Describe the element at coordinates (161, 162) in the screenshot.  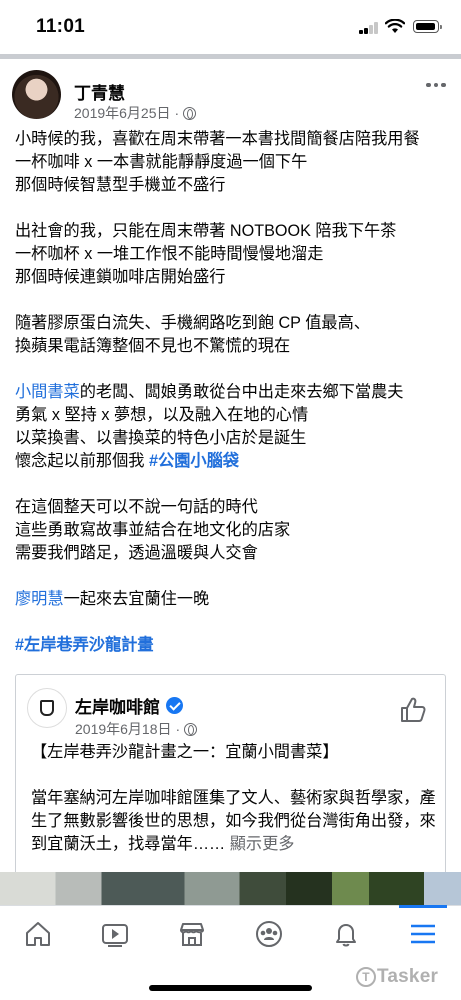
I see `line: 一杯咖啡 x 一本書就能靜靜度過一個下午` at that location.